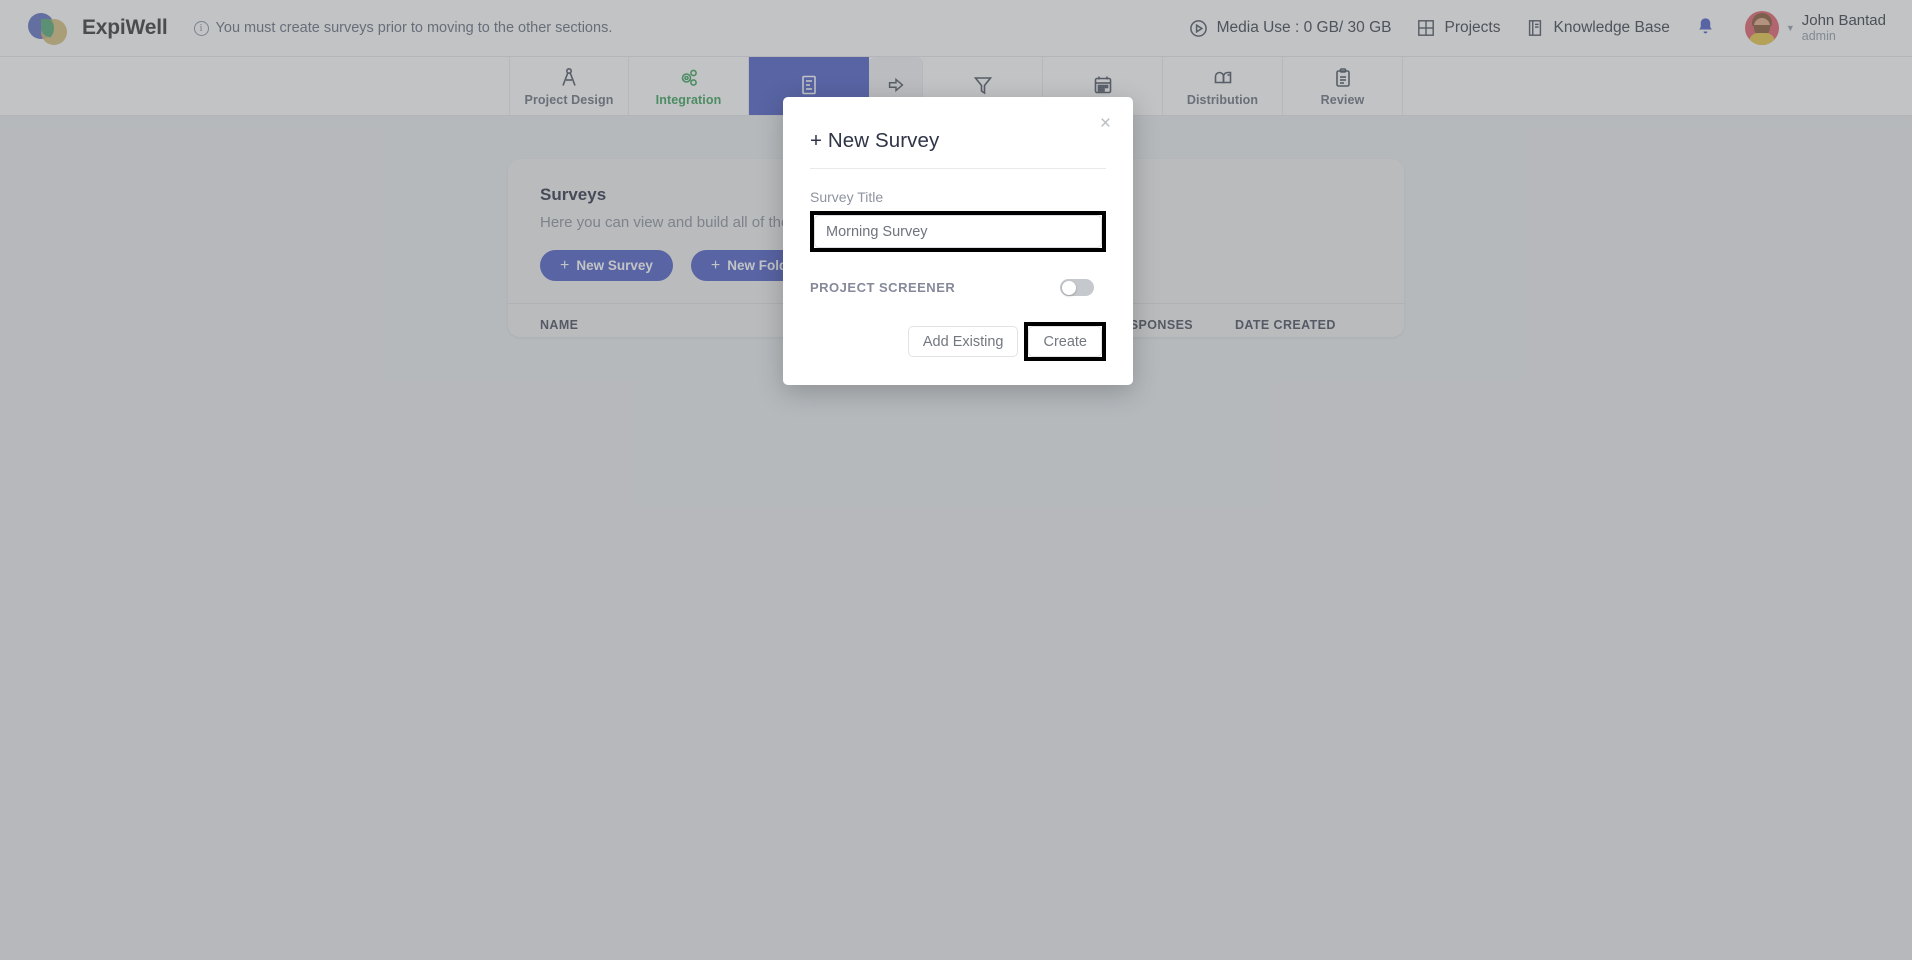 The width and height of the screenshot is (1912, 960). Describe the element at coordinates (963, 341) in the screenshot. I see `add-existing-button: Add Existing` at that location.